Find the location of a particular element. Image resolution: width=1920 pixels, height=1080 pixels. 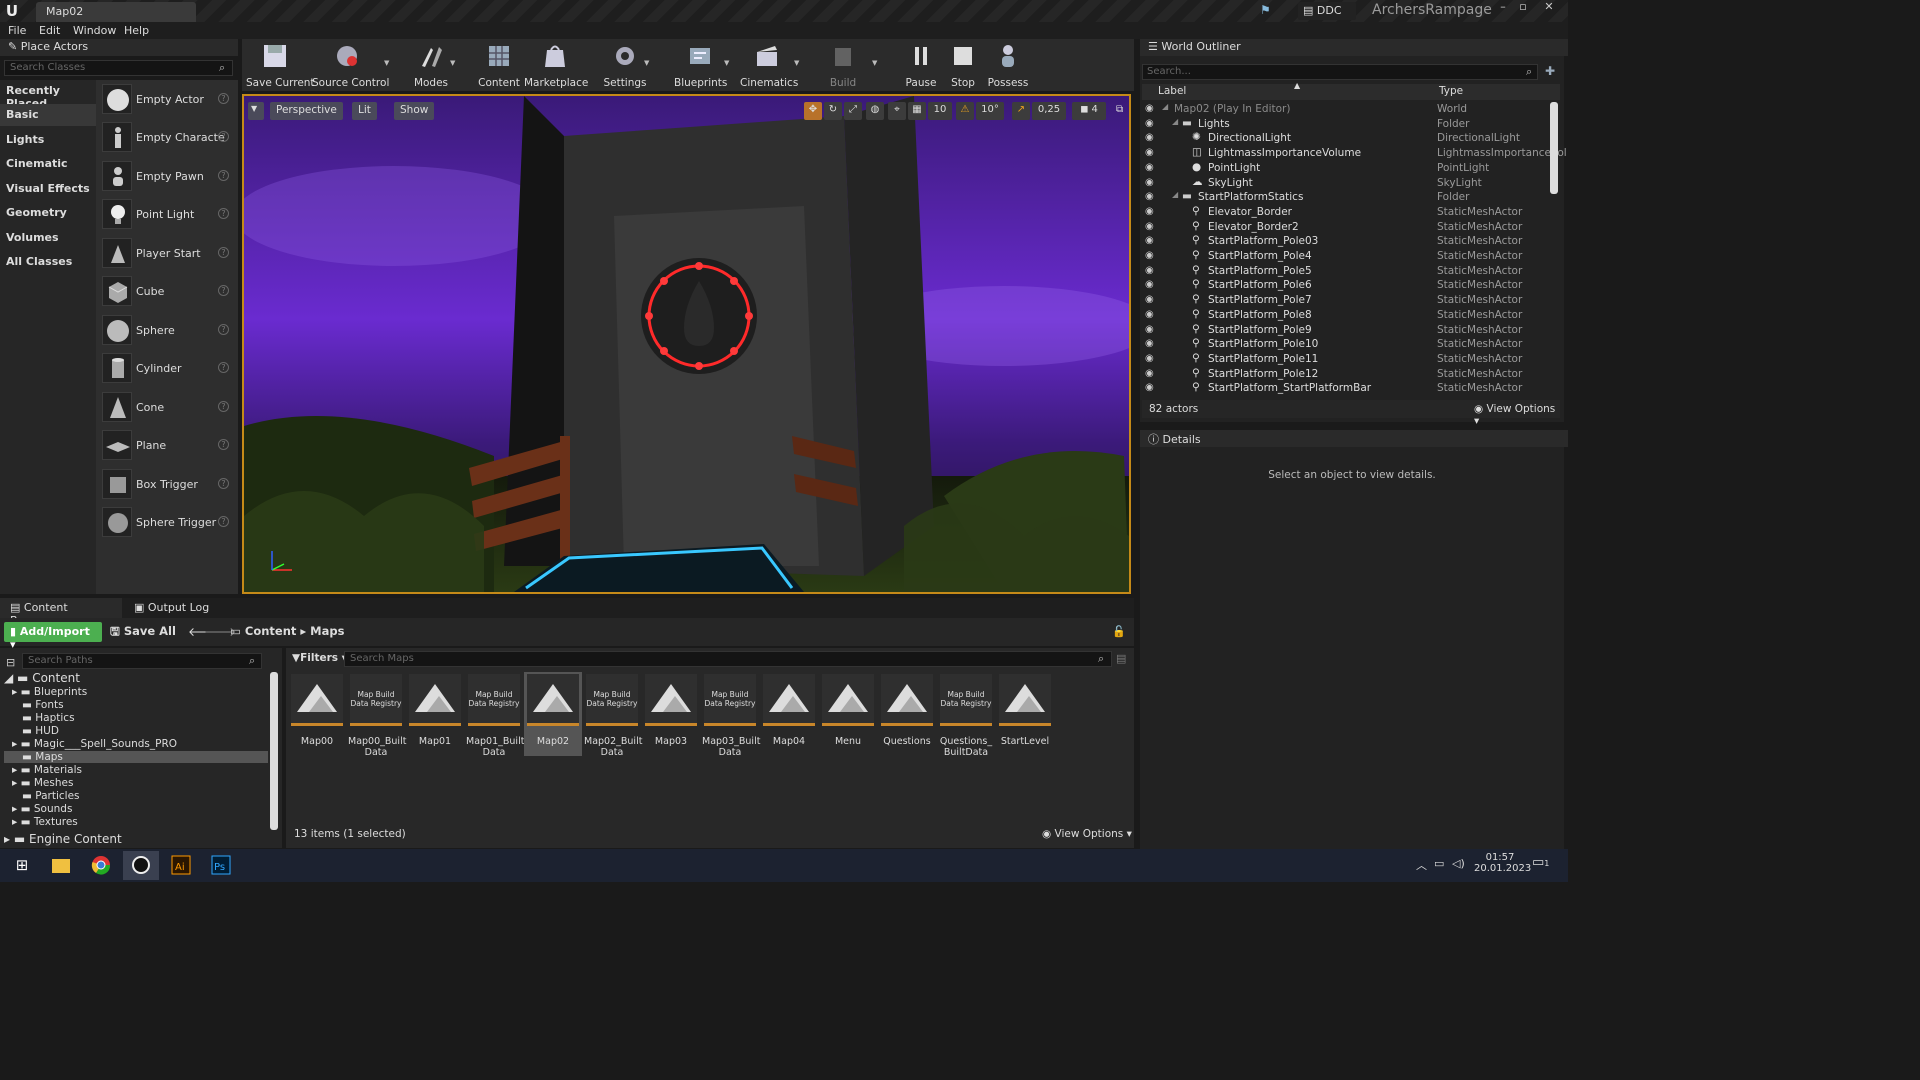

category-basic: Basic is located at coordinates (48, 115).